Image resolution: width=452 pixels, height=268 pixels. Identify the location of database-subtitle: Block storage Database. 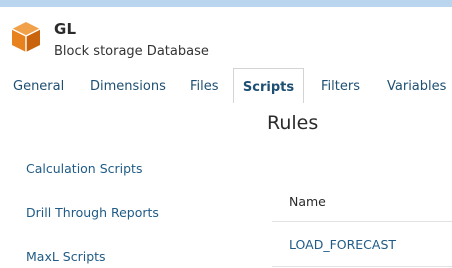
(131, 51).